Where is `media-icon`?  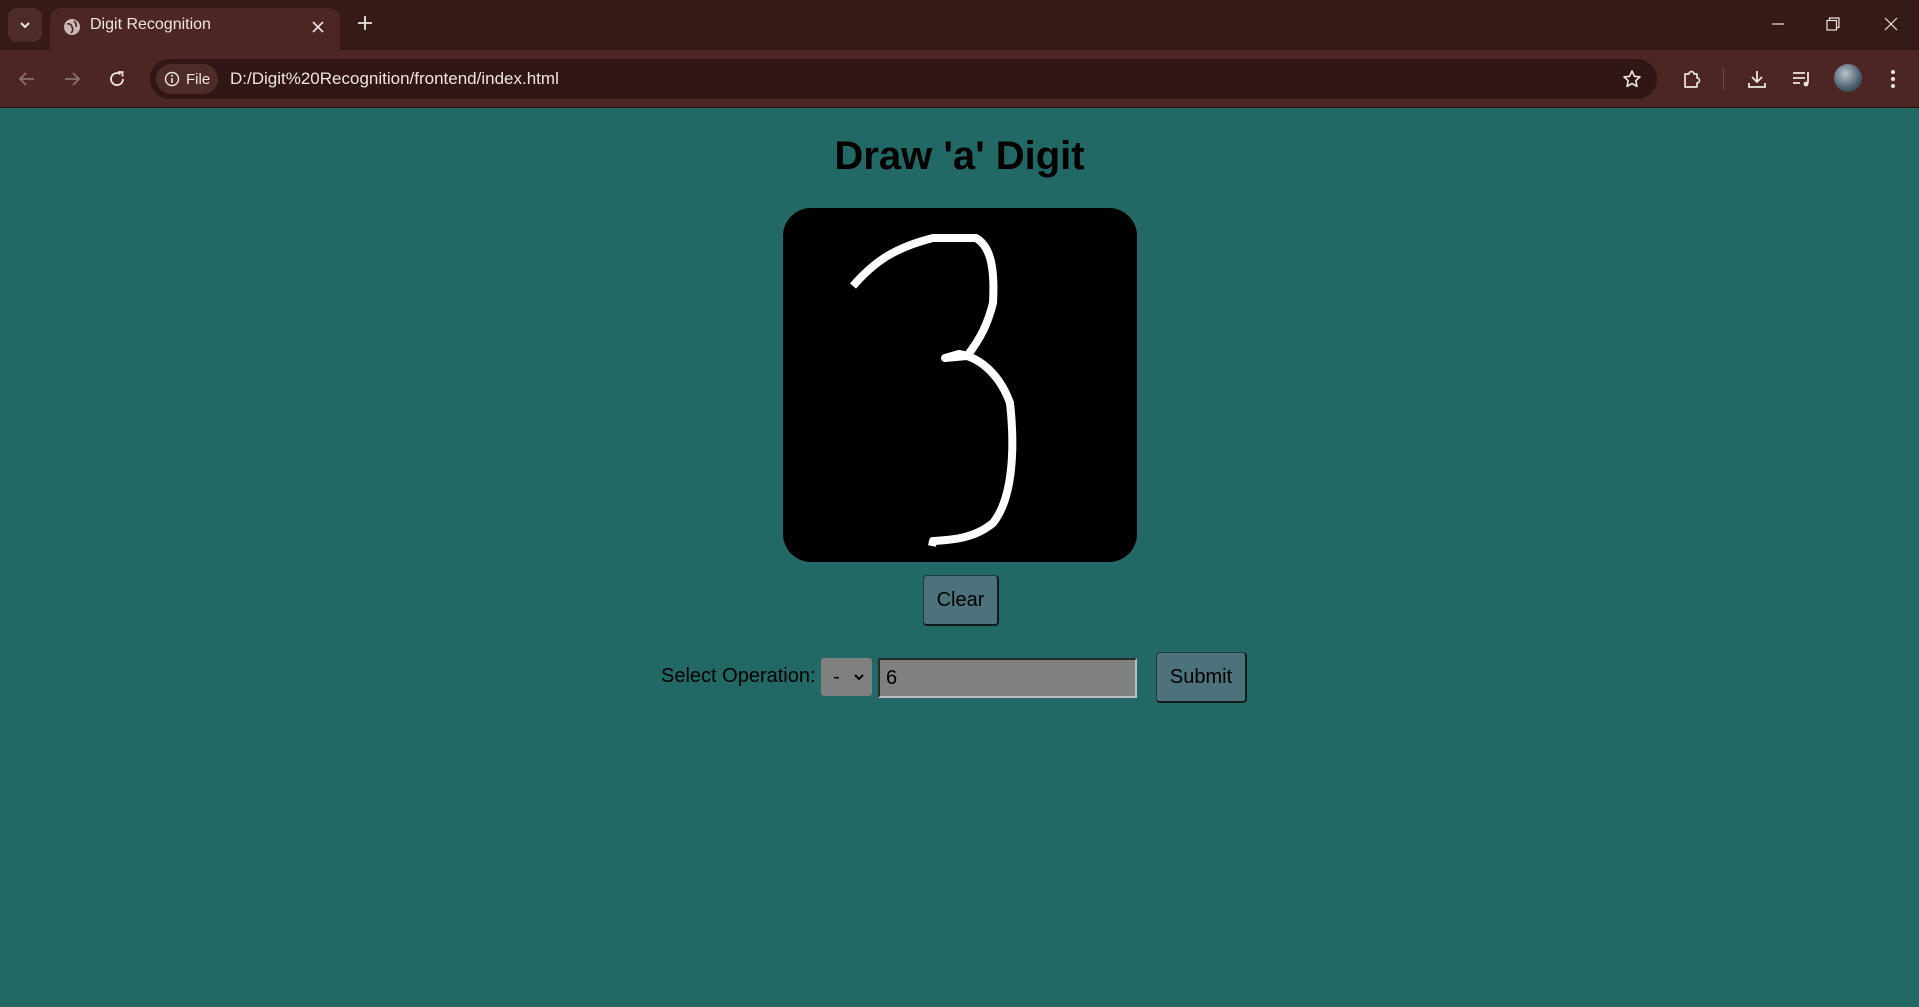 media-icon is located at coordinates (1801, 79).